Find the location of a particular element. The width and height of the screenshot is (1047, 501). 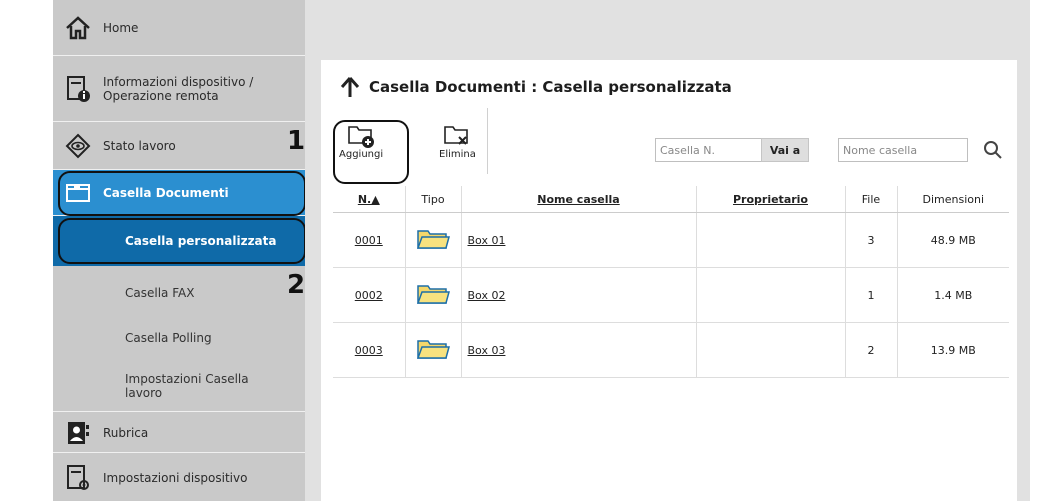

sidebar-item-fax-box: Casella FAX is located at coordinates (179, 293).